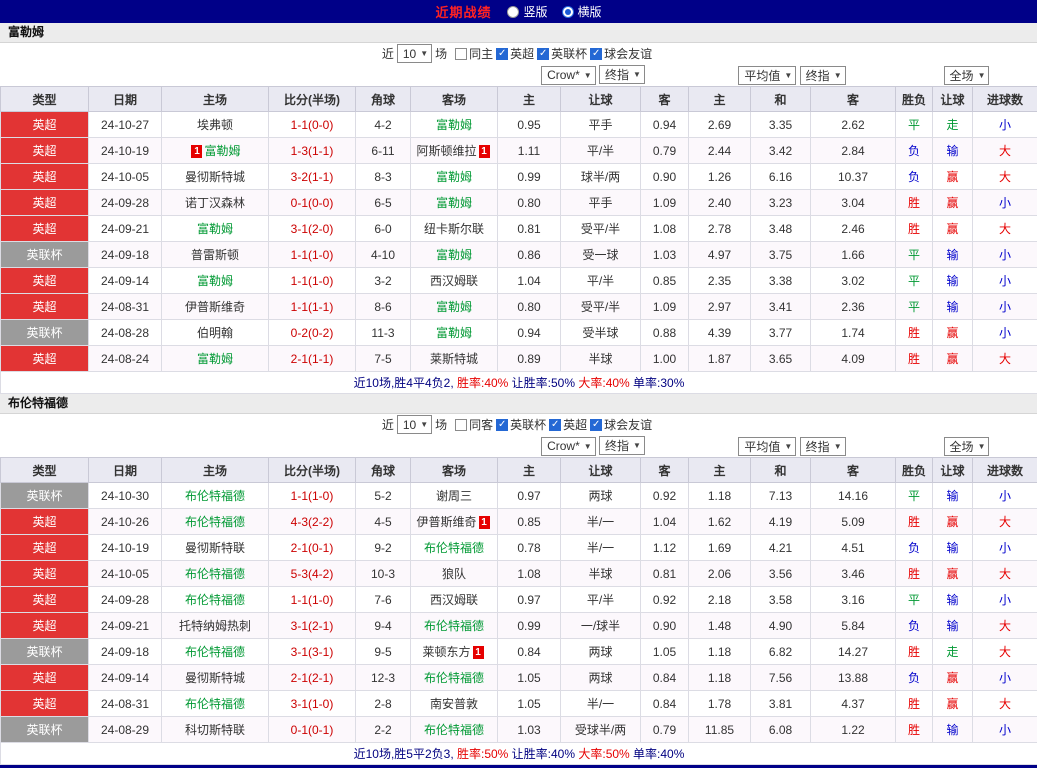 The width and height of the screenshot is (1037, 768). Describe the element at coordinates (312, 678) in the screenshot. I see `score-cell: 2-1(2-1)` at that location.